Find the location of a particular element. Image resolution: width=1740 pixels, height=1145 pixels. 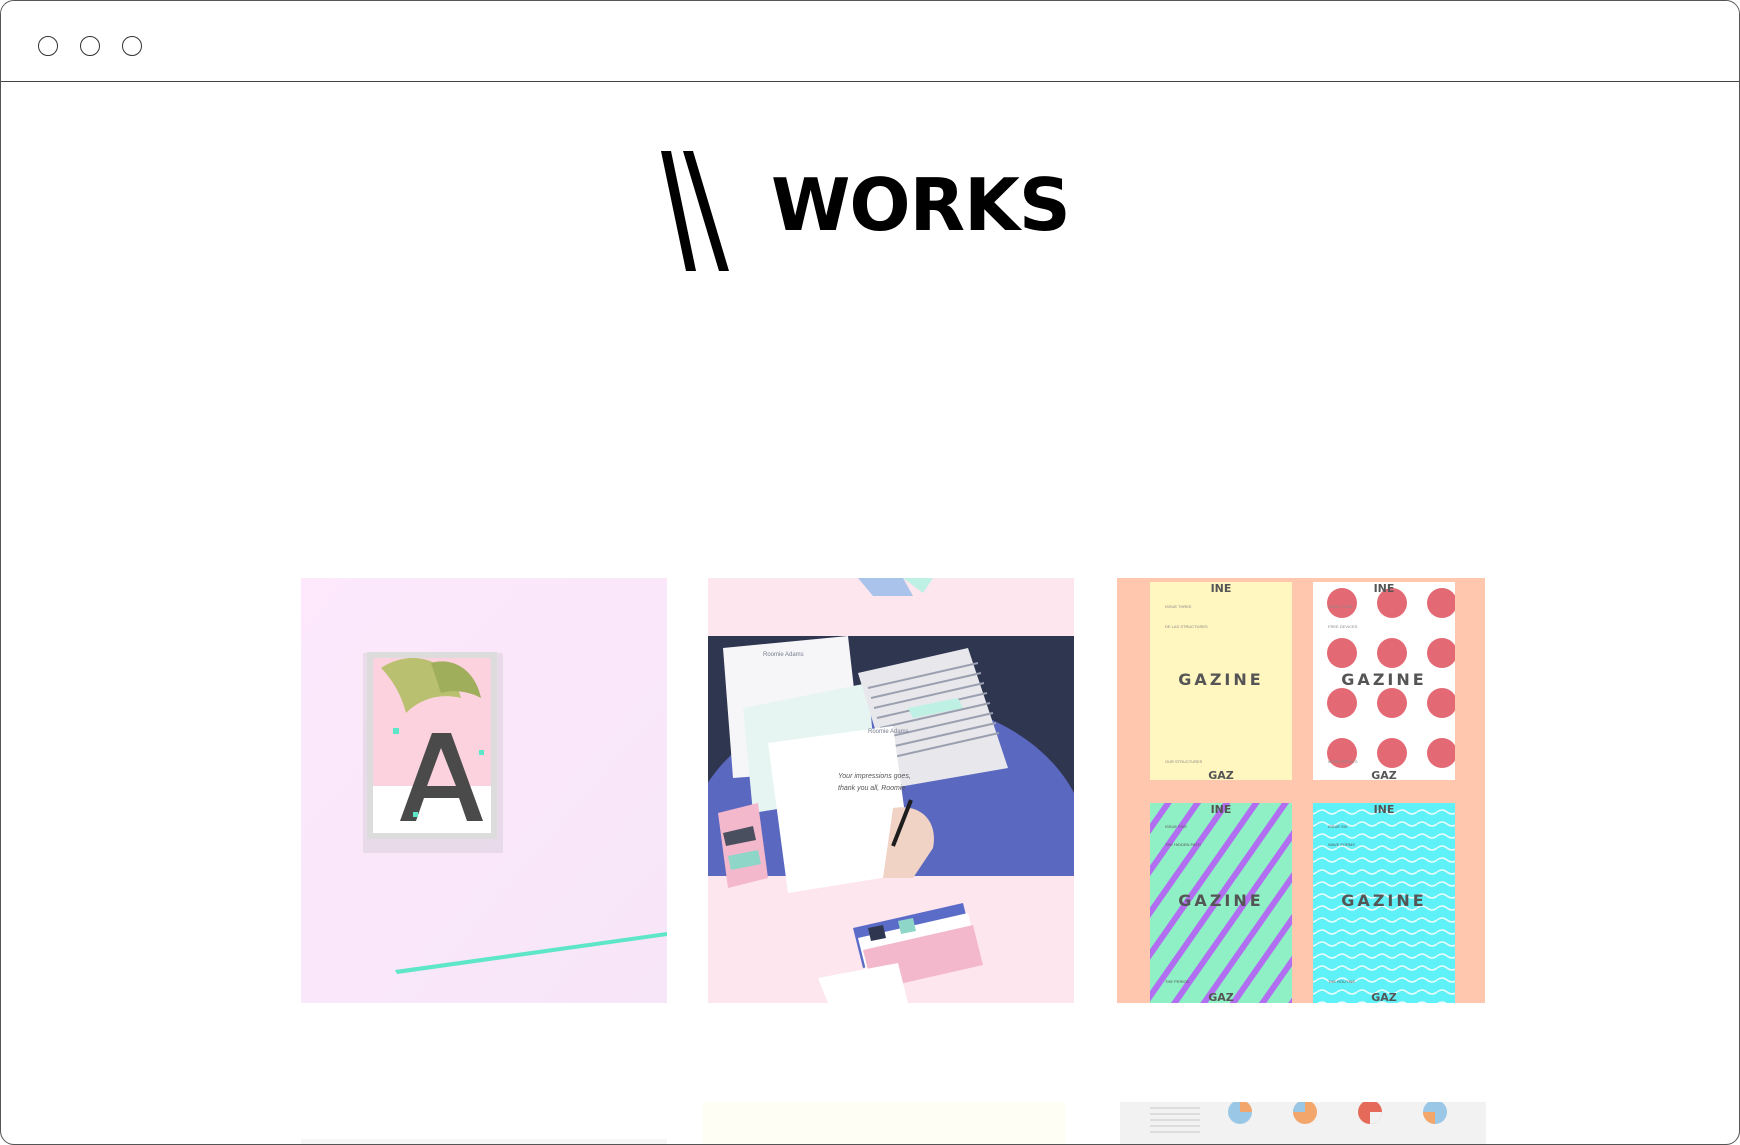

magazine-cover-3-top: INE is located at coordinates (1221, 809).